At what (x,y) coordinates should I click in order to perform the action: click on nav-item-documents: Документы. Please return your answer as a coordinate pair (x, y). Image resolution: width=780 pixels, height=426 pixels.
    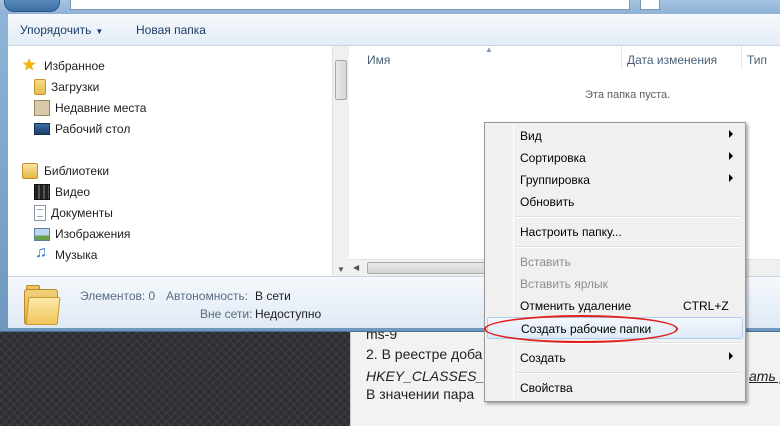
    Looking at the image, I should click on (73, 213).